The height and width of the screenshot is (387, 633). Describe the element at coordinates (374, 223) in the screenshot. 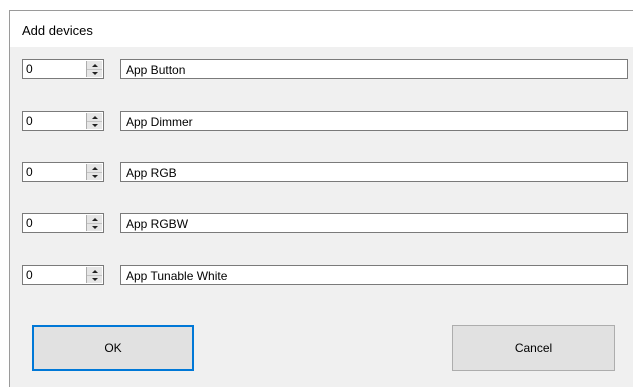

I see `device-name-field: App RGBW` at that location.